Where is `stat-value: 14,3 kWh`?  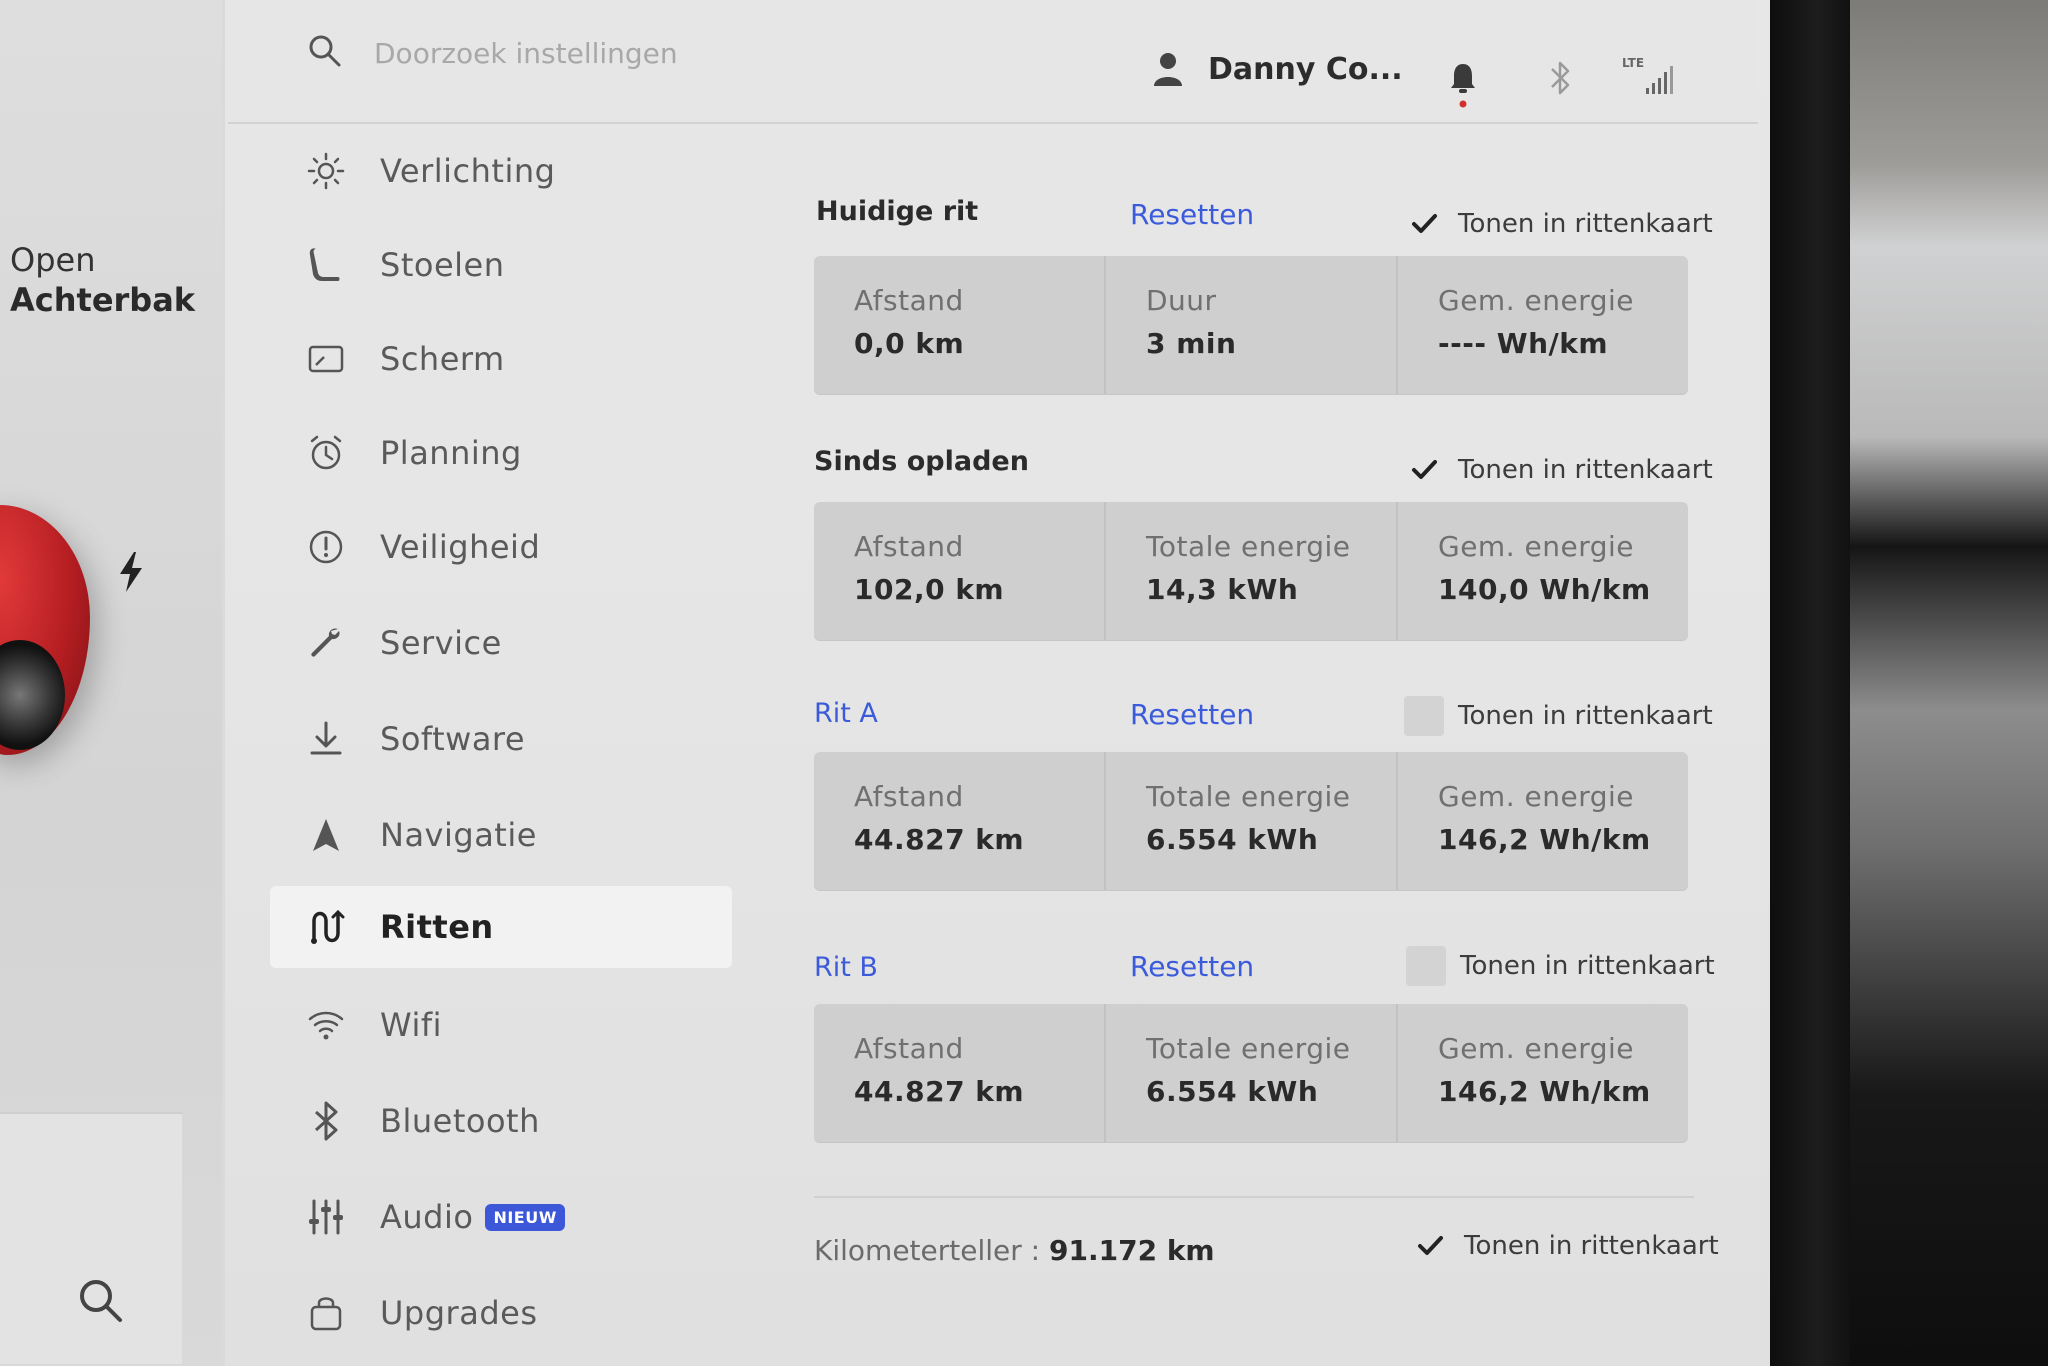
stat-value: 14,3 kWh is located at coordinates (1222, 589).